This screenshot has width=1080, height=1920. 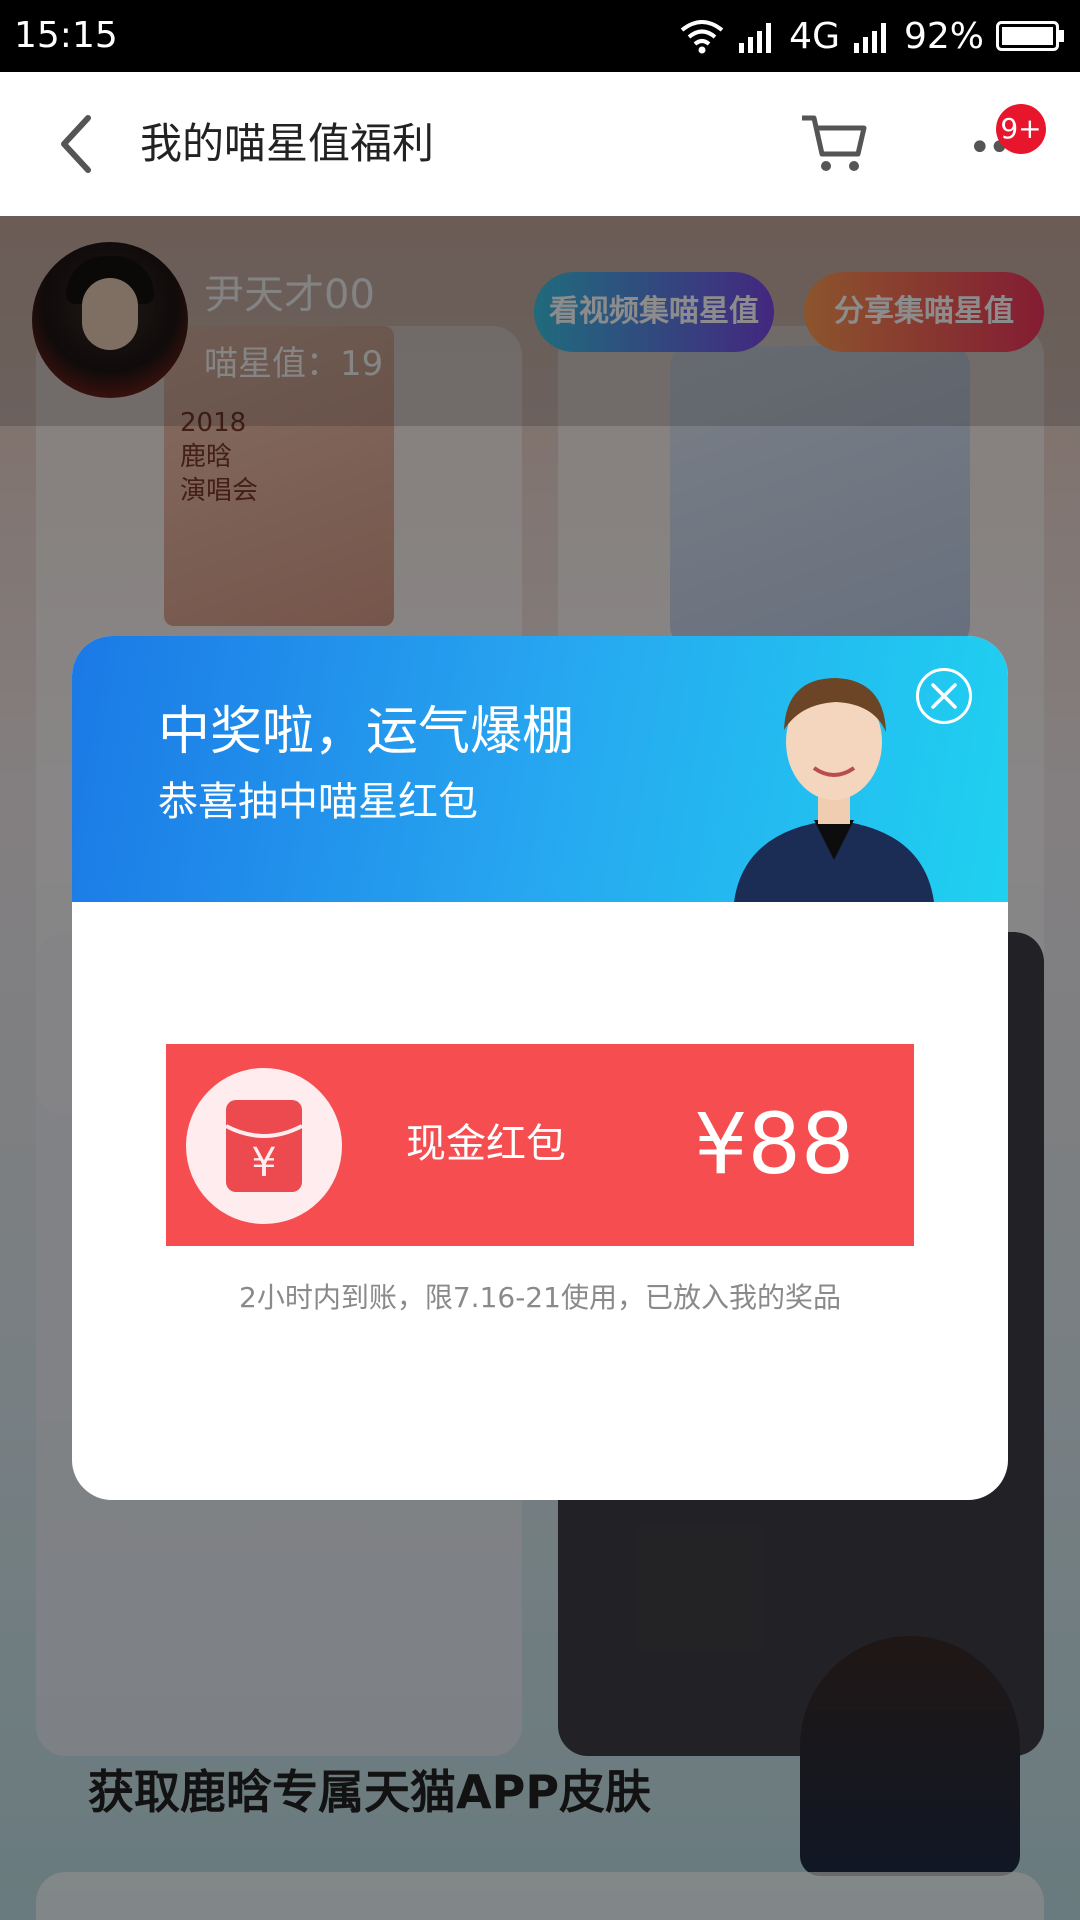 I want to click on prize-note: 2小时内到账，限7.16-21使用，已放入我的奖品, so click(x=540, y=1297).